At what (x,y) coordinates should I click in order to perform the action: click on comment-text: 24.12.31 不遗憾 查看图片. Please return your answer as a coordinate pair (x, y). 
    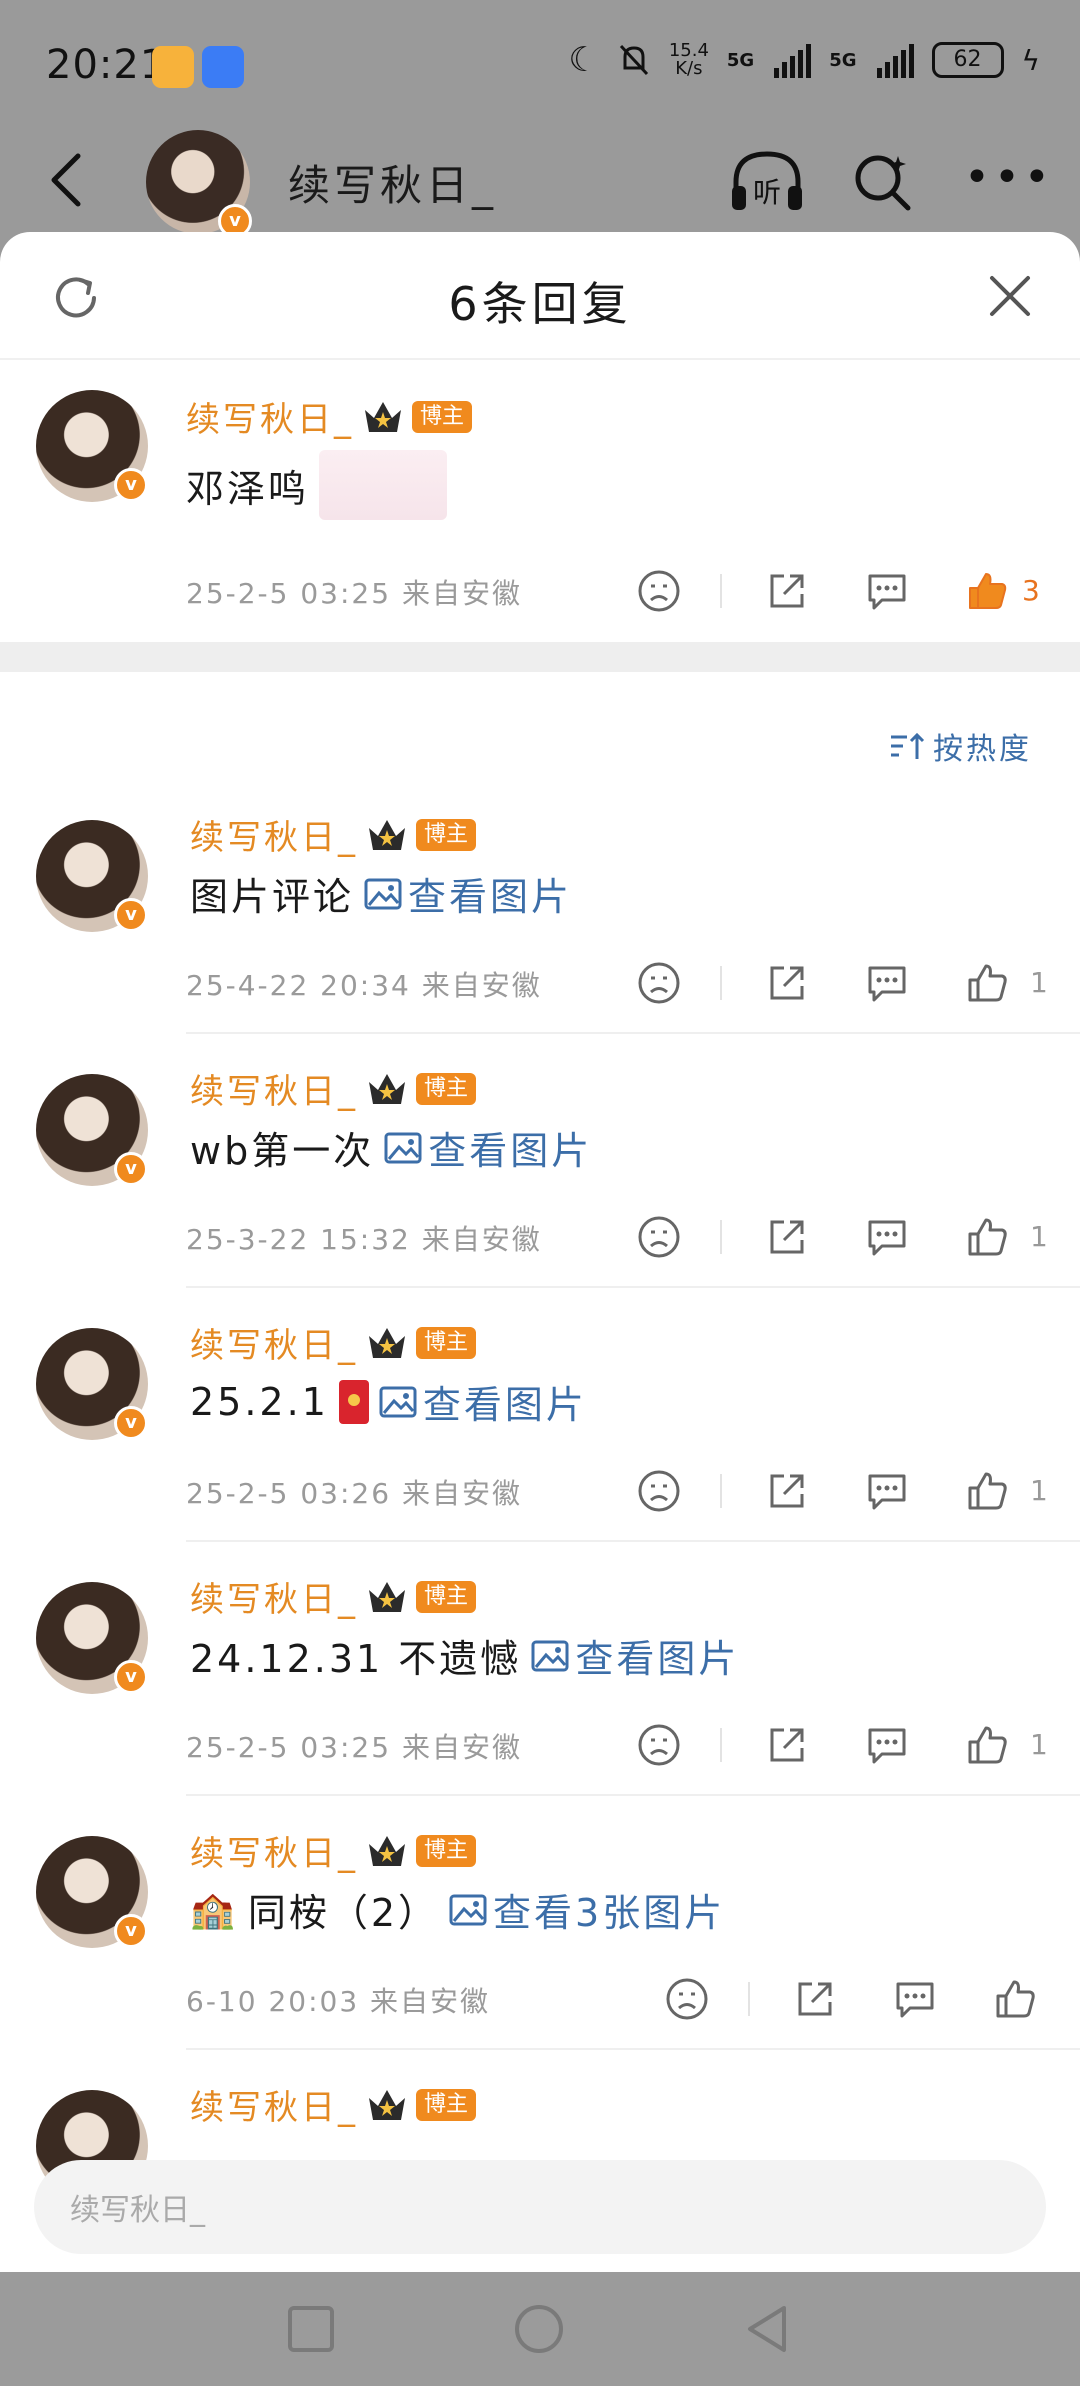
    Looking at the image, I should click on (464, 1655).